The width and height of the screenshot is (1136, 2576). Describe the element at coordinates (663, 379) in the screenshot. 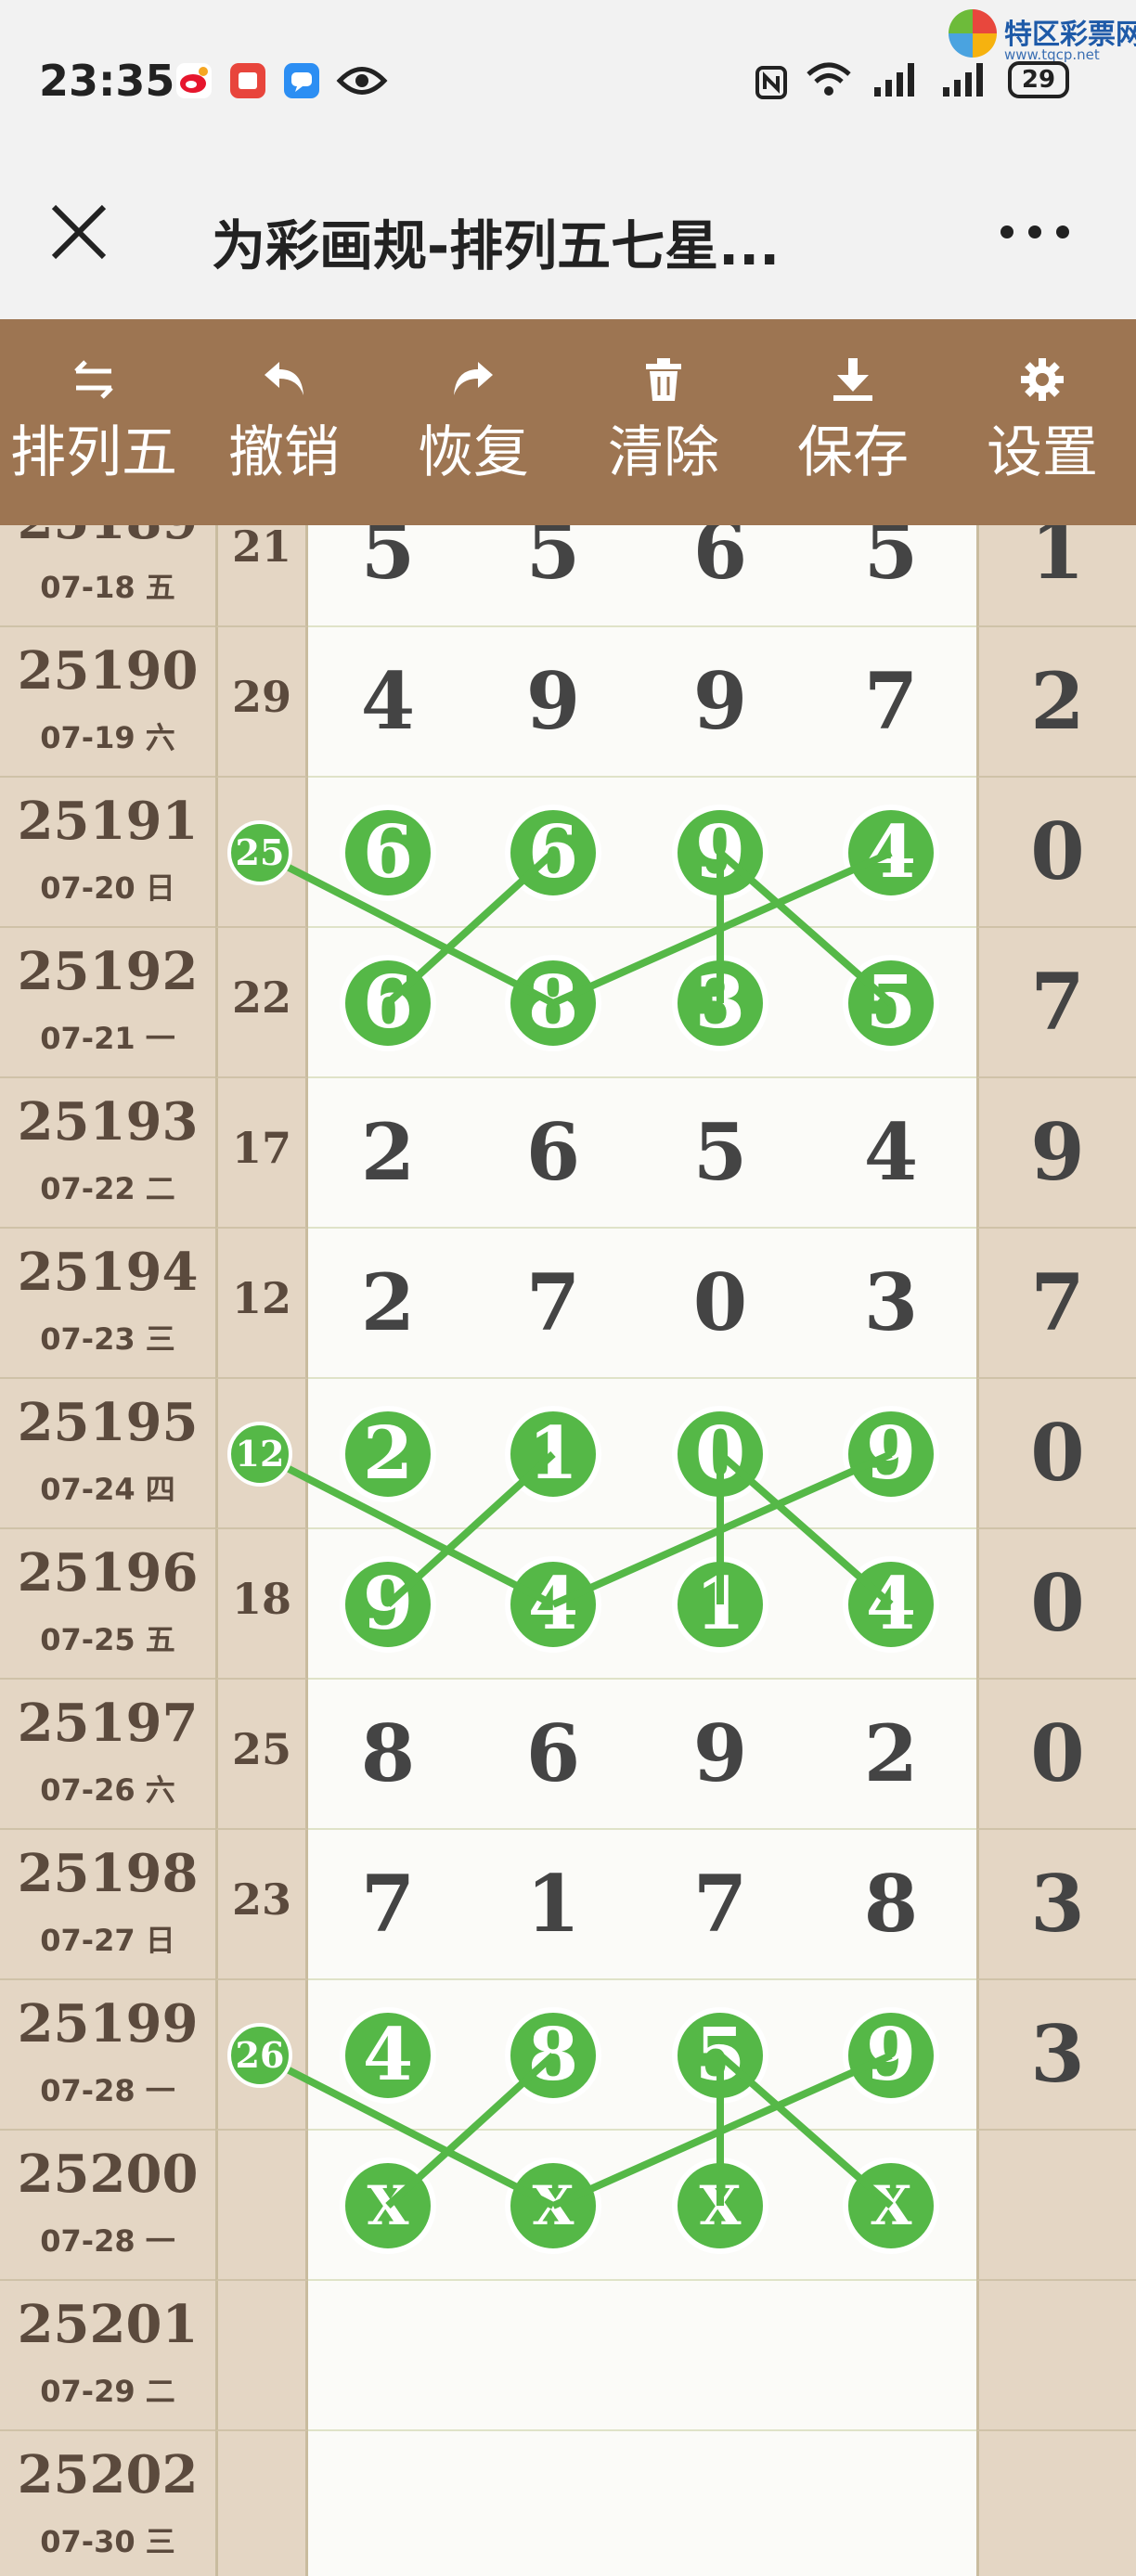

I see `trash-icon` at that location.